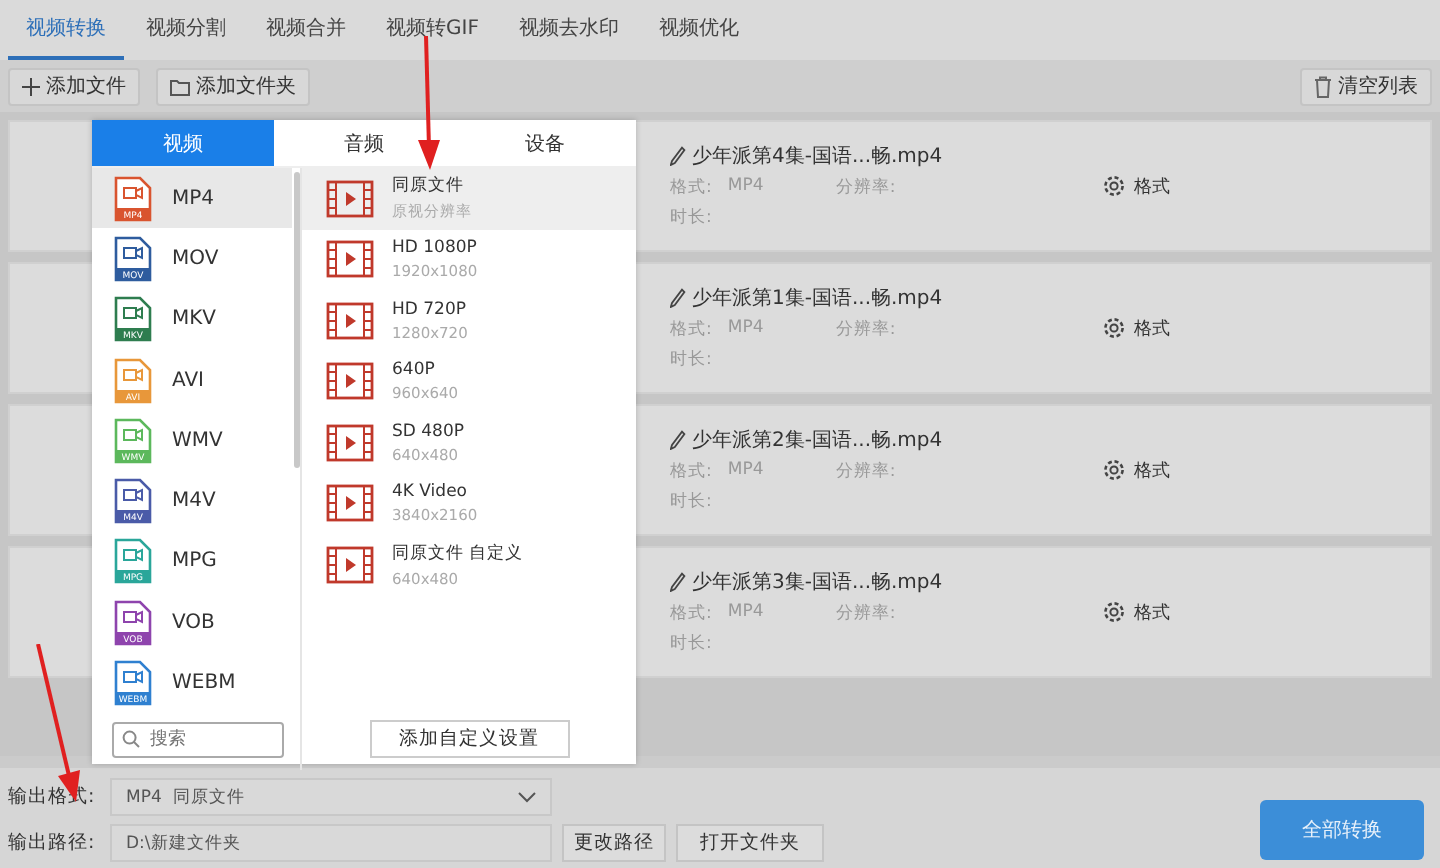  What do you see at coordinates (297, 320) in the screenshot?
I see `scrollbar` at bounding box center [297, 320].